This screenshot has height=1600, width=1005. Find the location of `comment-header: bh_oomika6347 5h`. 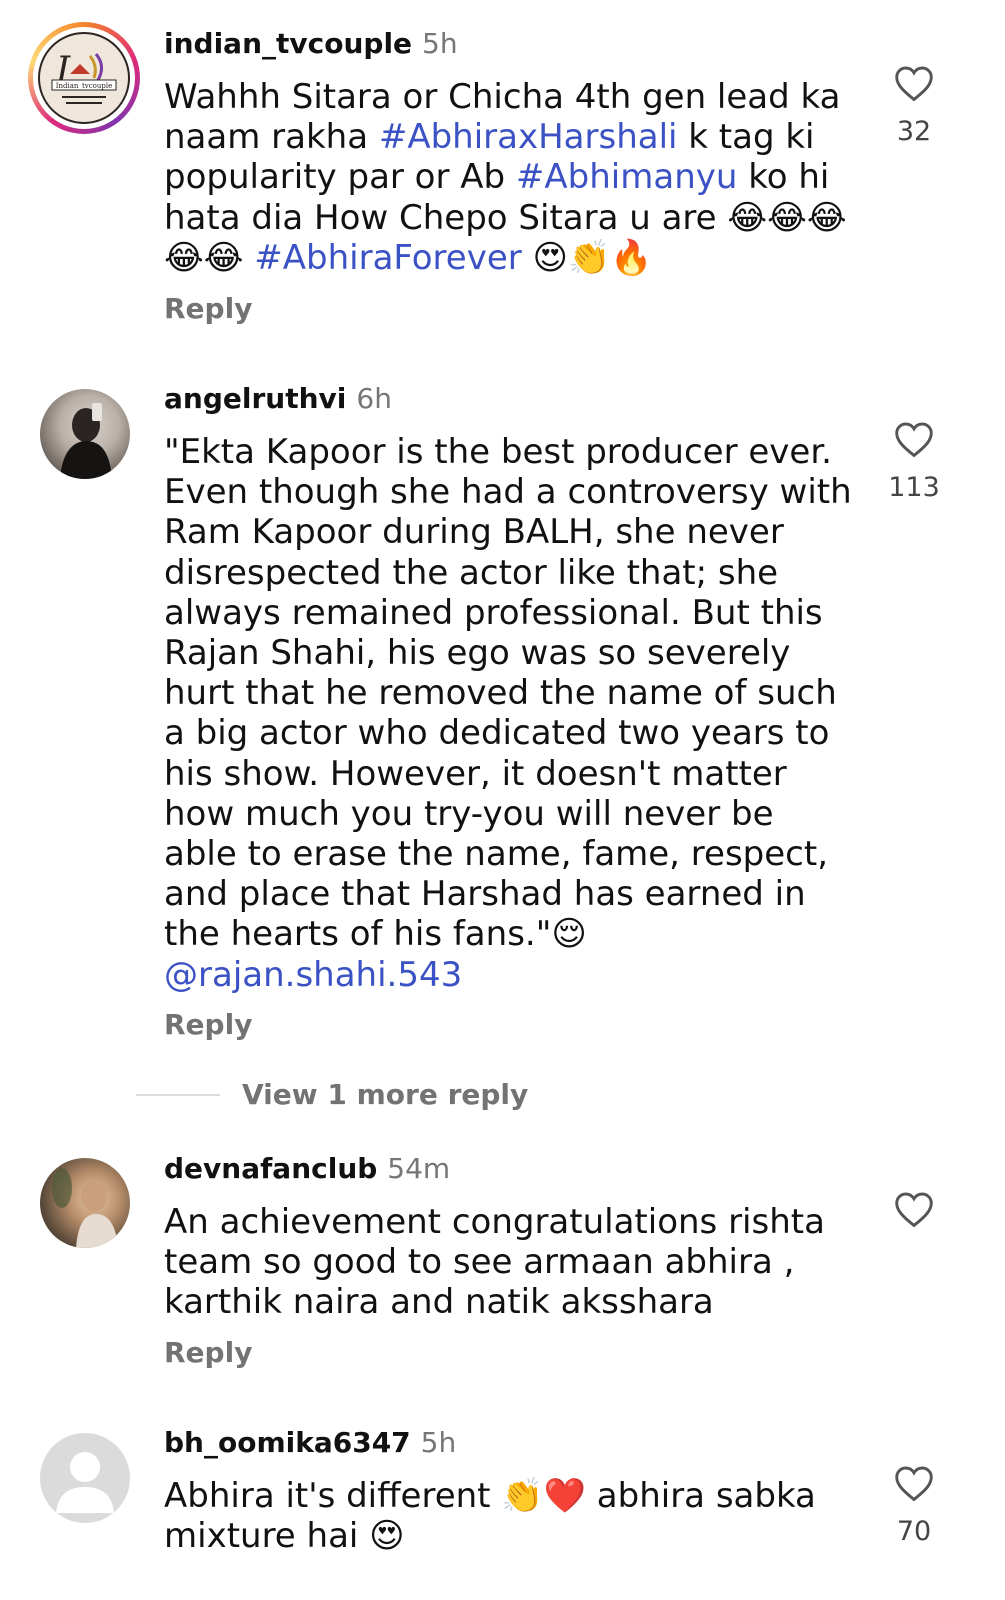

comment-header: bh_oomika6347 5h is located at coordinates (310, 1443).